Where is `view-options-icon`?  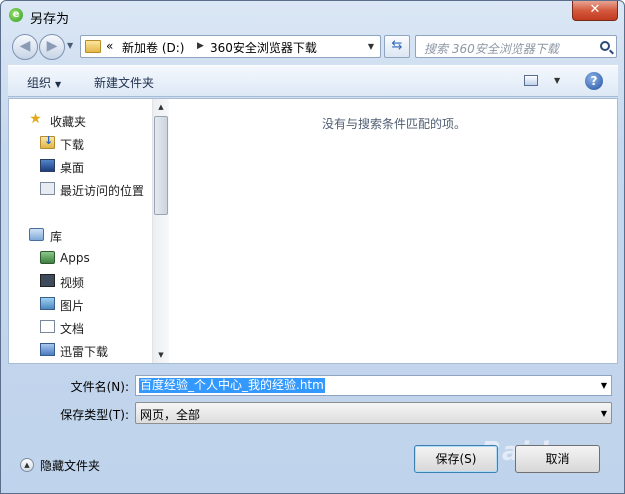 view-options-icon is located at coordinates (531, 80).